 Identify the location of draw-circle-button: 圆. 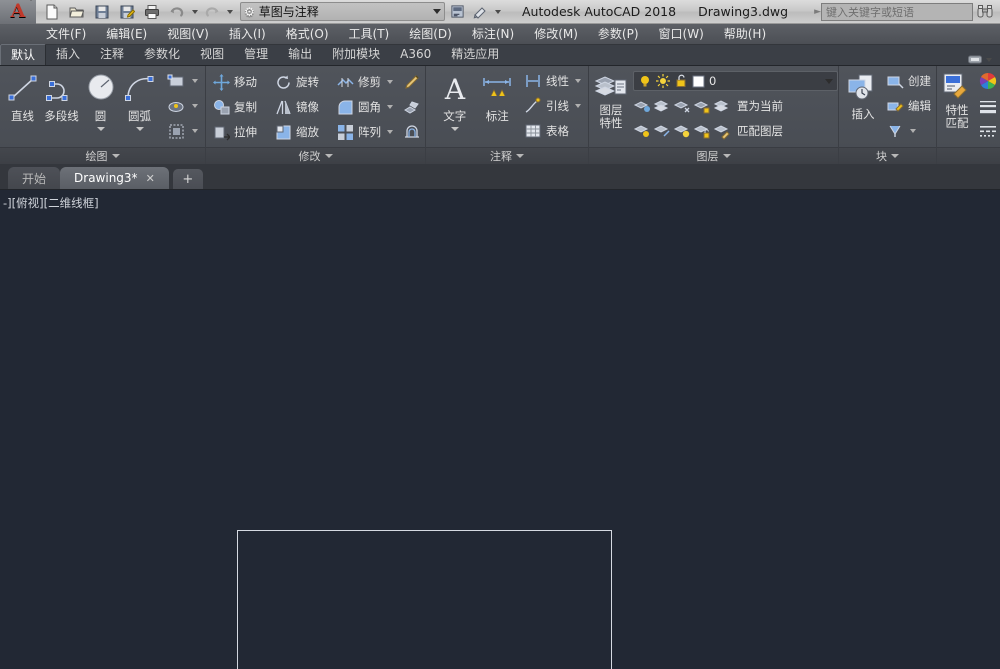
(100, 100).